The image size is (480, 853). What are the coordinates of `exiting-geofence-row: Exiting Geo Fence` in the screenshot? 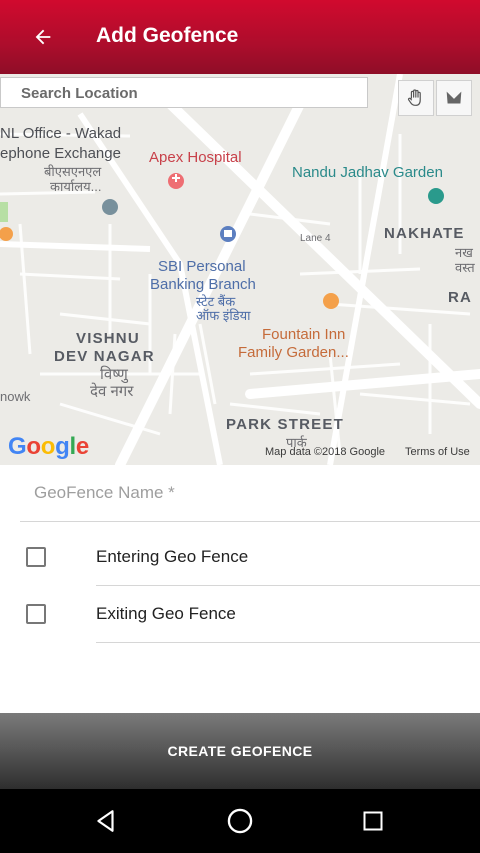 It's located at (240, 614).